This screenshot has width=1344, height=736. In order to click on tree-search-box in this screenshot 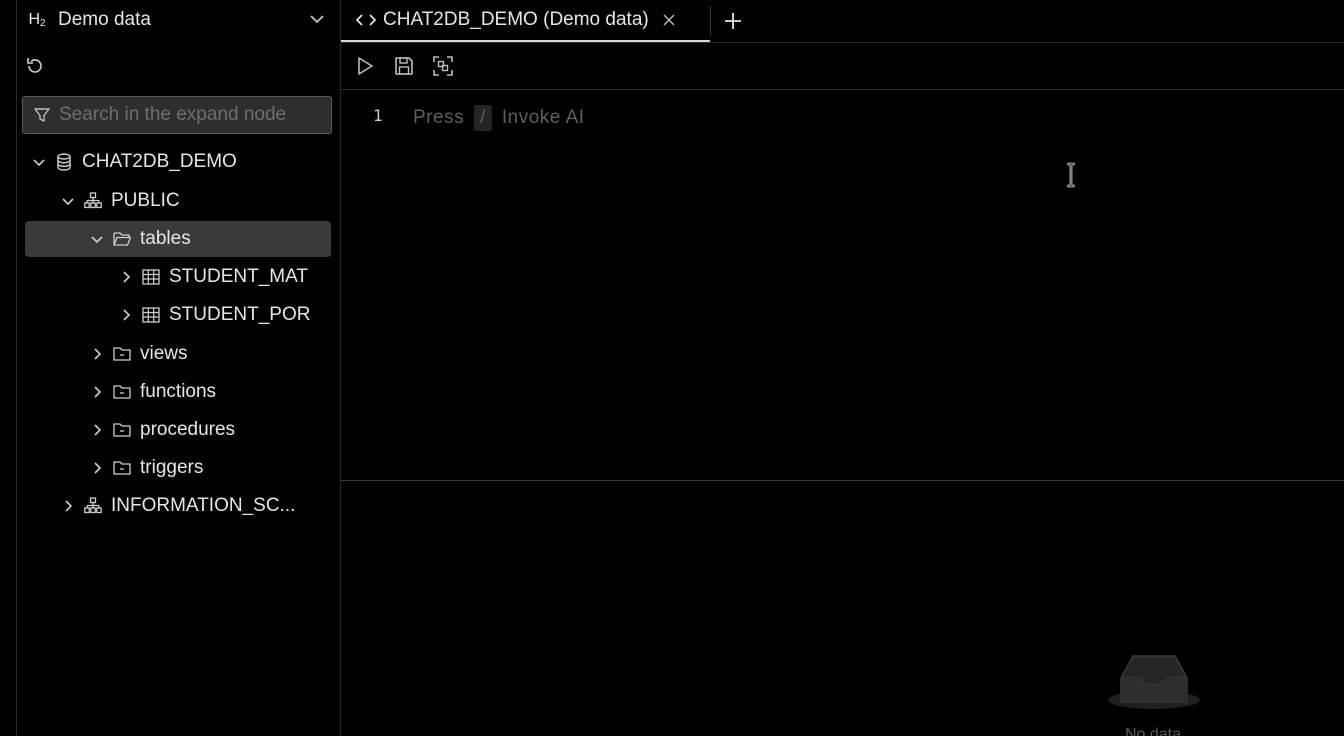, I will do `click(177, 115)`.